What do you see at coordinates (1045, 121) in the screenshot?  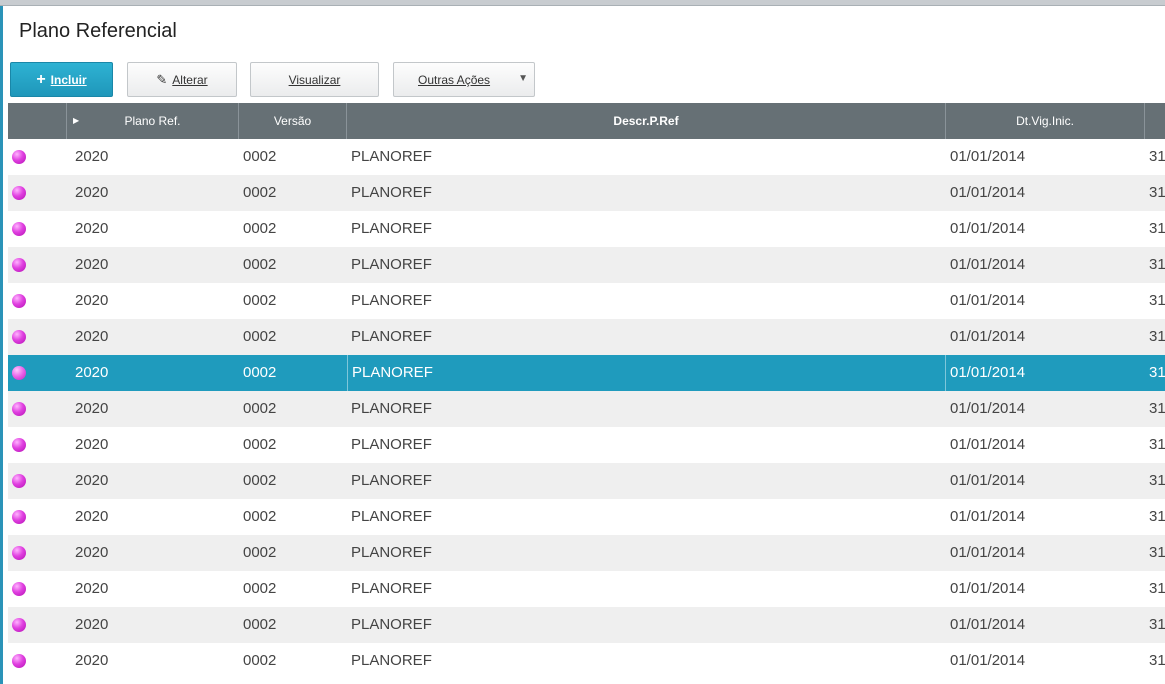 I see `header-dt-vig-inic: Dt.Vig.Inic.` at bounding box center [1045, 121].